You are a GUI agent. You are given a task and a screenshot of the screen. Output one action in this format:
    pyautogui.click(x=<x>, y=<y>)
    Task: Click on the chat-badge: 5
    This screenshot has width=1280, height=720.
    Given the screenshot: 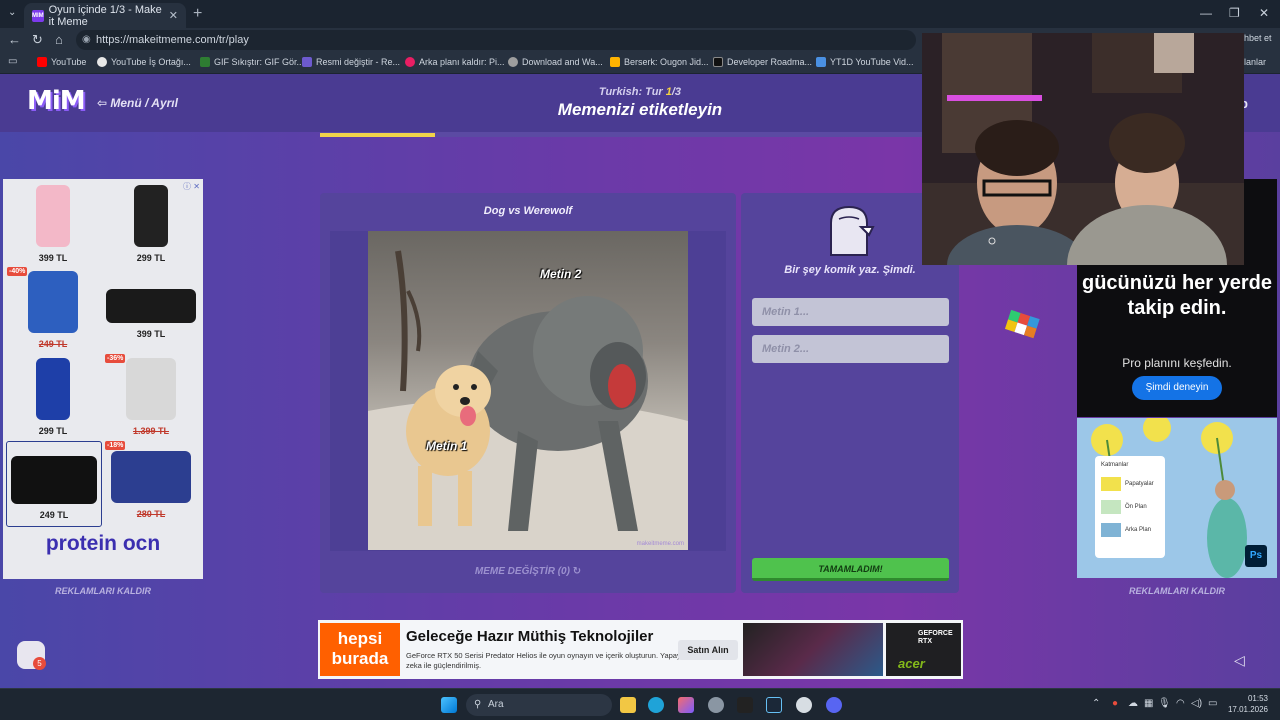 What is the action you would take?
    pyautogui.click(x=39, y=663)
    